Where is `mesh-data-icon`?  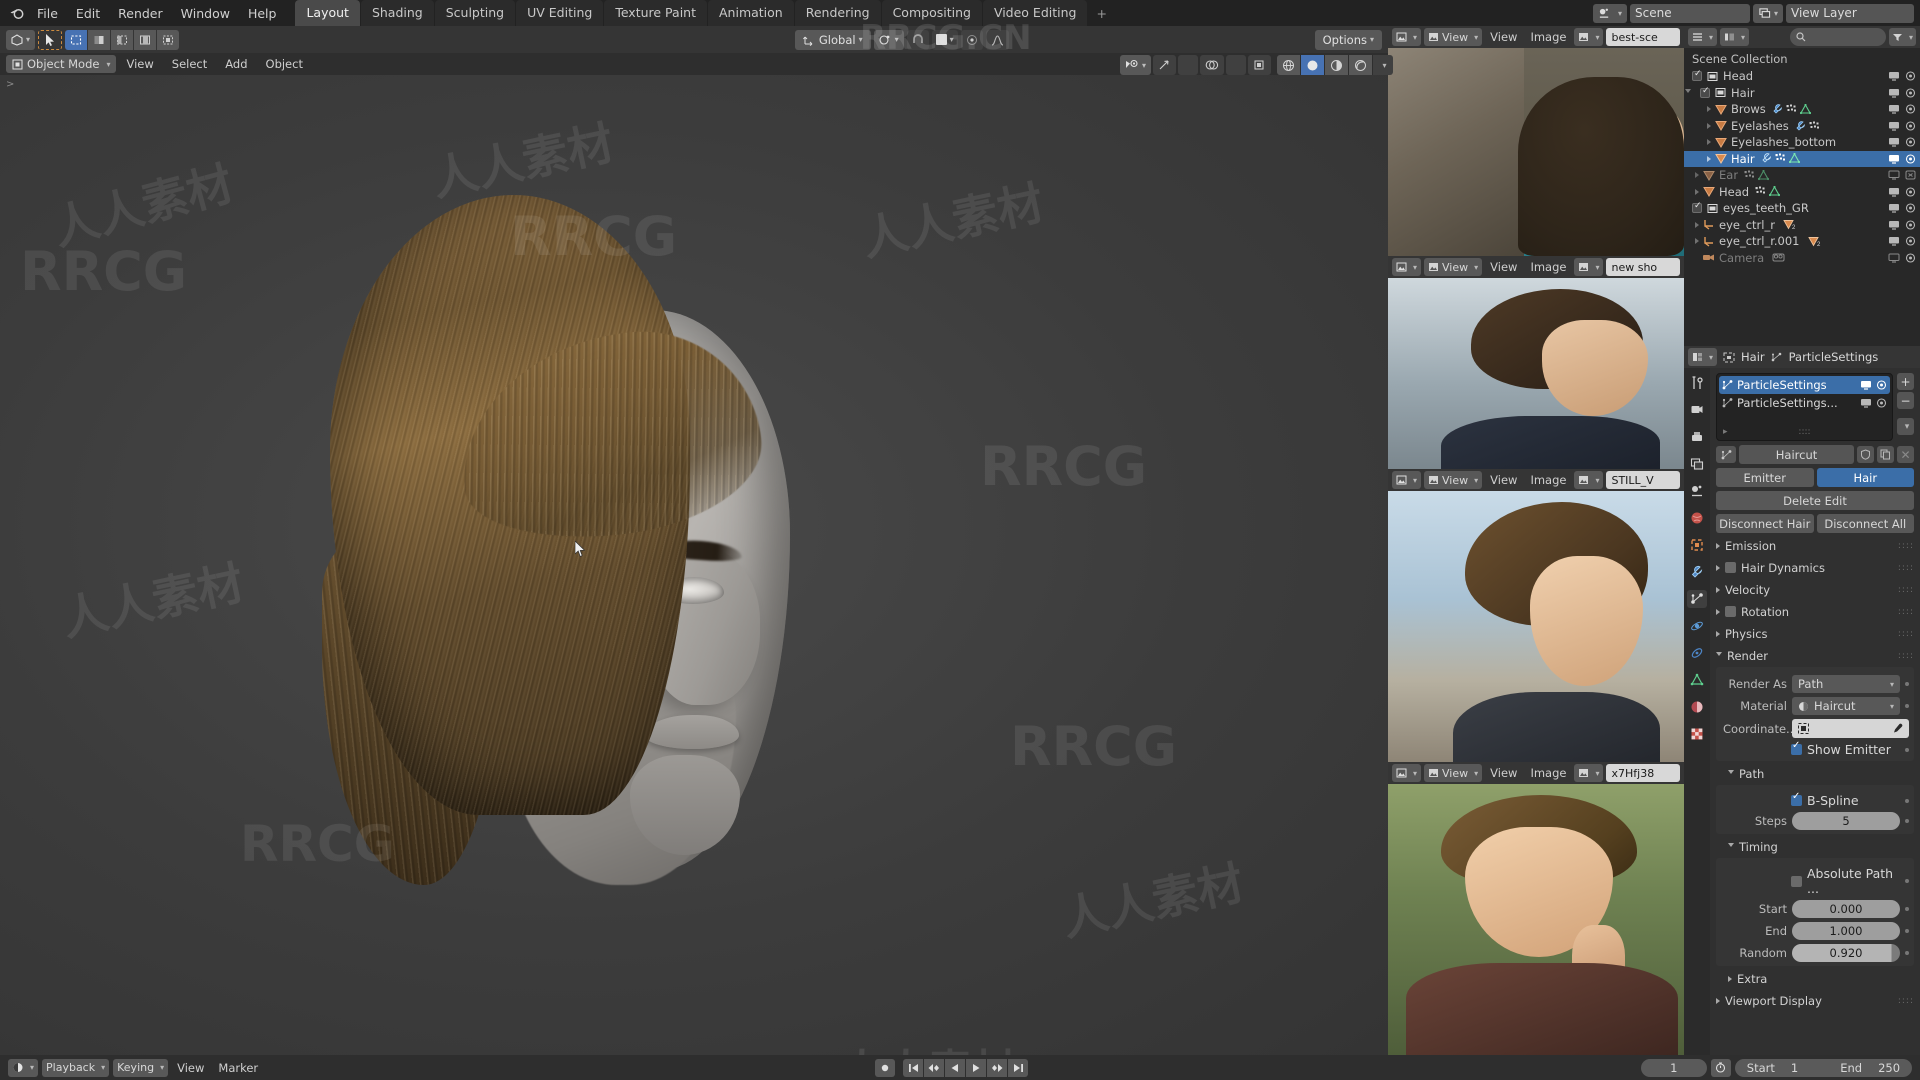
mesh-data-icon is located at coordinates (1764, 175).